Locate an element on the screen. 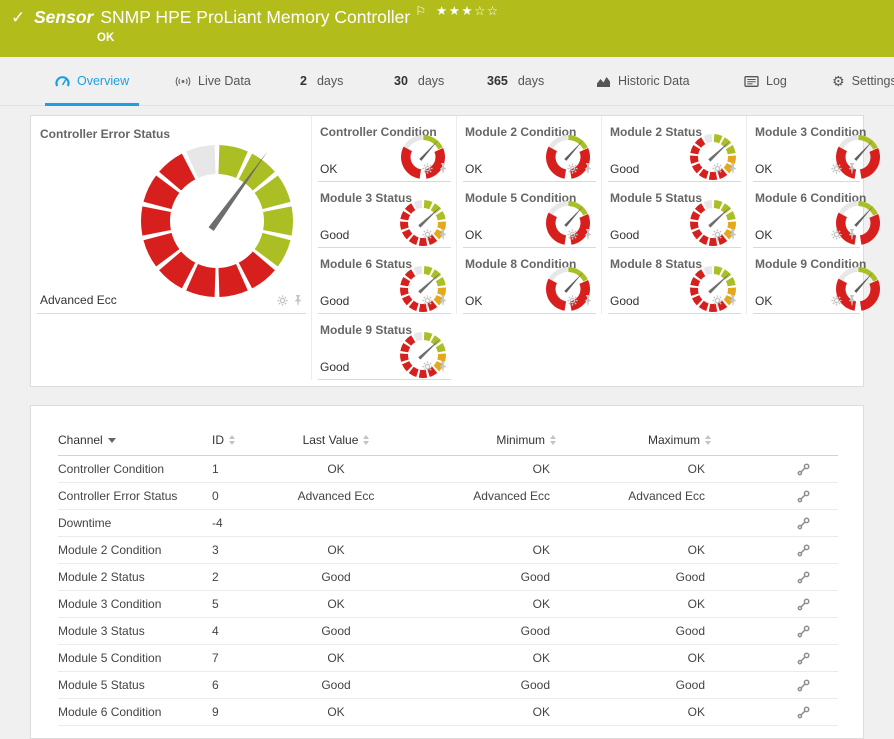 Image resolution: width=894 pixels, height=739 pixels. channel-panel-module-9-status: Module 9 Status Good is located at coordinates (383, 347).